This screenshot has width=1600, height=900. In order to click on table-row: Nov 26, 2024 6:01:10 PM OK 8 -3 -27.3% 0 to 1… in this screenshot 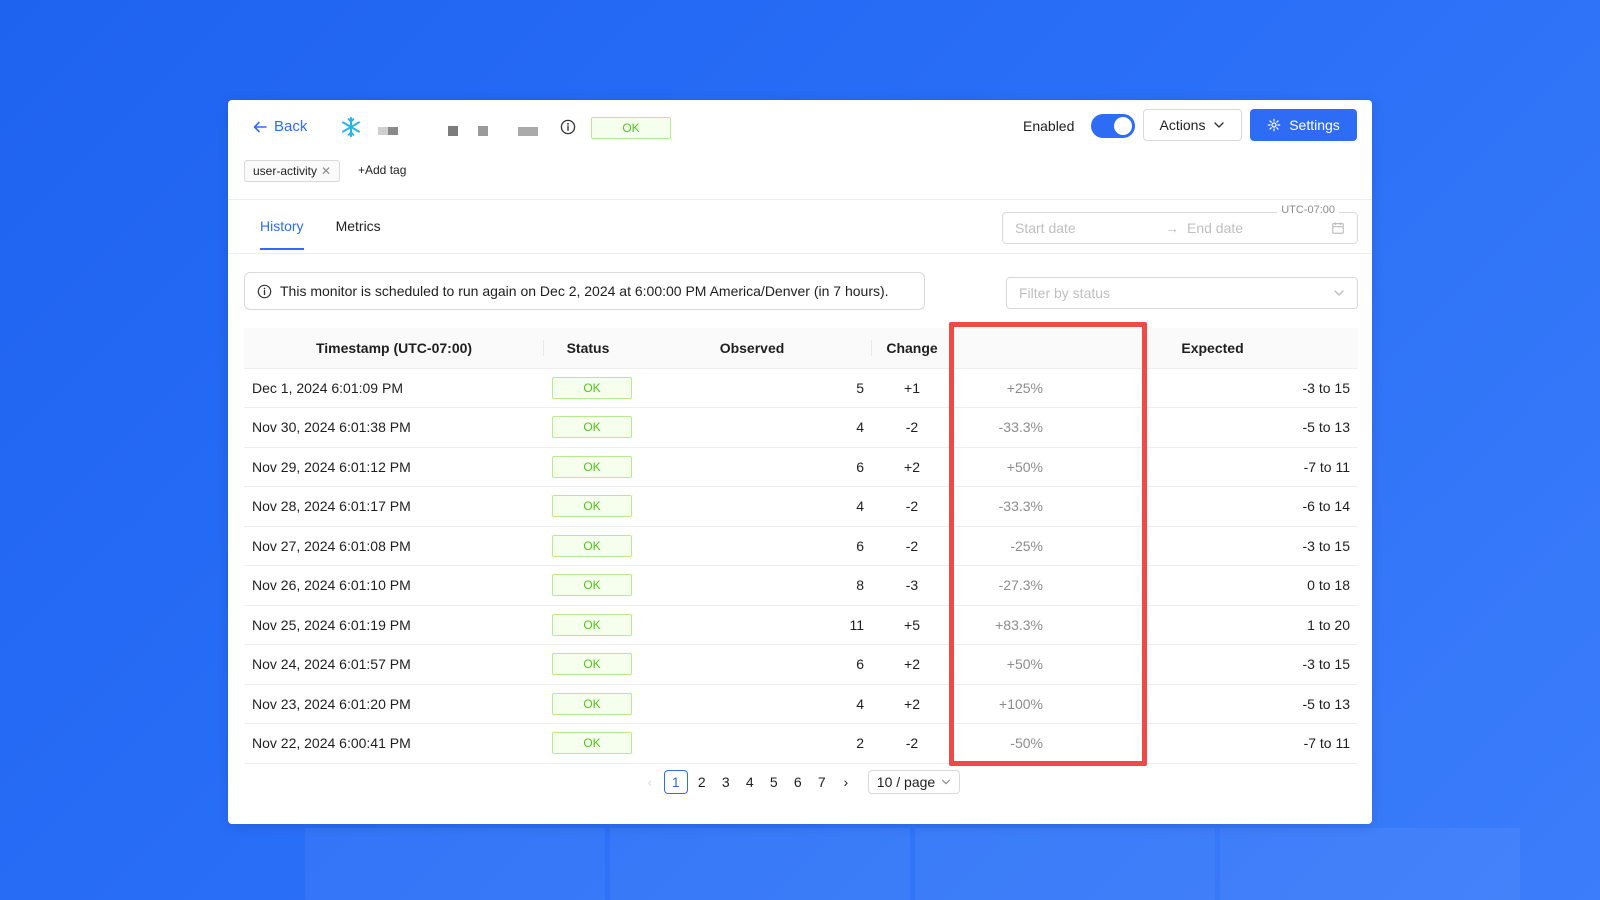, I will do `click(801, 585)`.